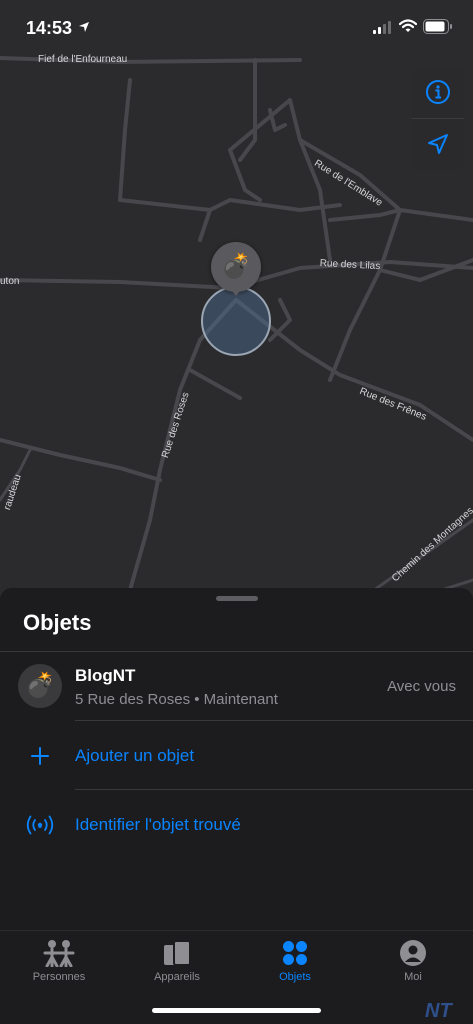 The width and height of the screenshot is (473, 1024). Describe the element at coordinates (421, 686) in the screenshot. I see `item-status: Avec vous` at that location.